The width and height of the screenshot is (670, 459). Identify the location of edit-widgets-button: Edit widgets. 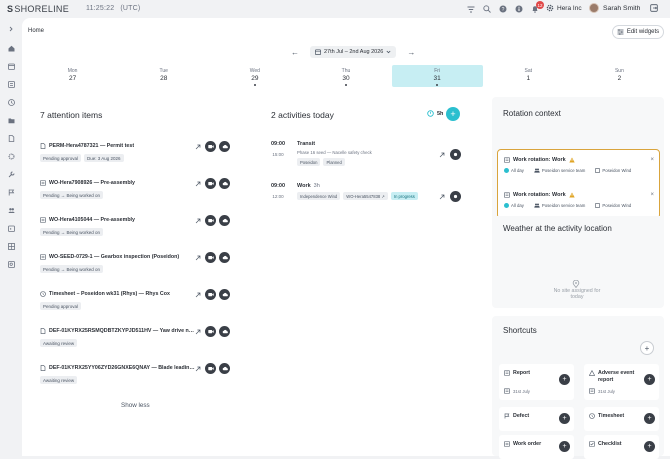
(638, 32).